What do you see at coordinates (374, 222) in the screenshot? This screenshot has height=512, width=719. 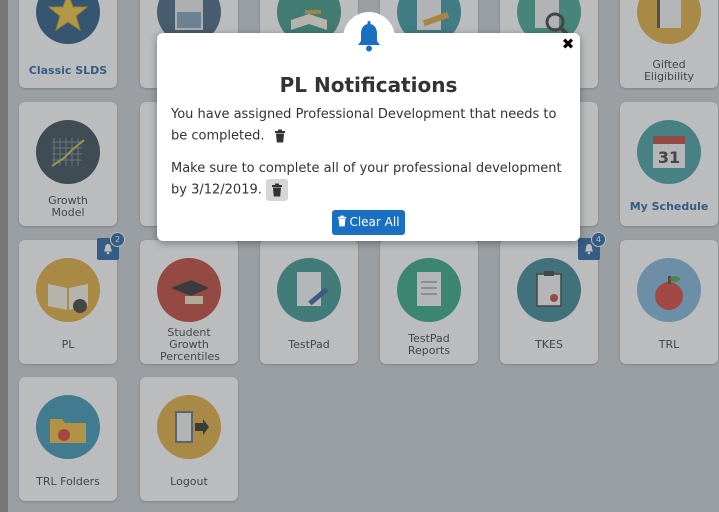 I see `clear-all-label: Clear All` at bounding box center [374, 222].